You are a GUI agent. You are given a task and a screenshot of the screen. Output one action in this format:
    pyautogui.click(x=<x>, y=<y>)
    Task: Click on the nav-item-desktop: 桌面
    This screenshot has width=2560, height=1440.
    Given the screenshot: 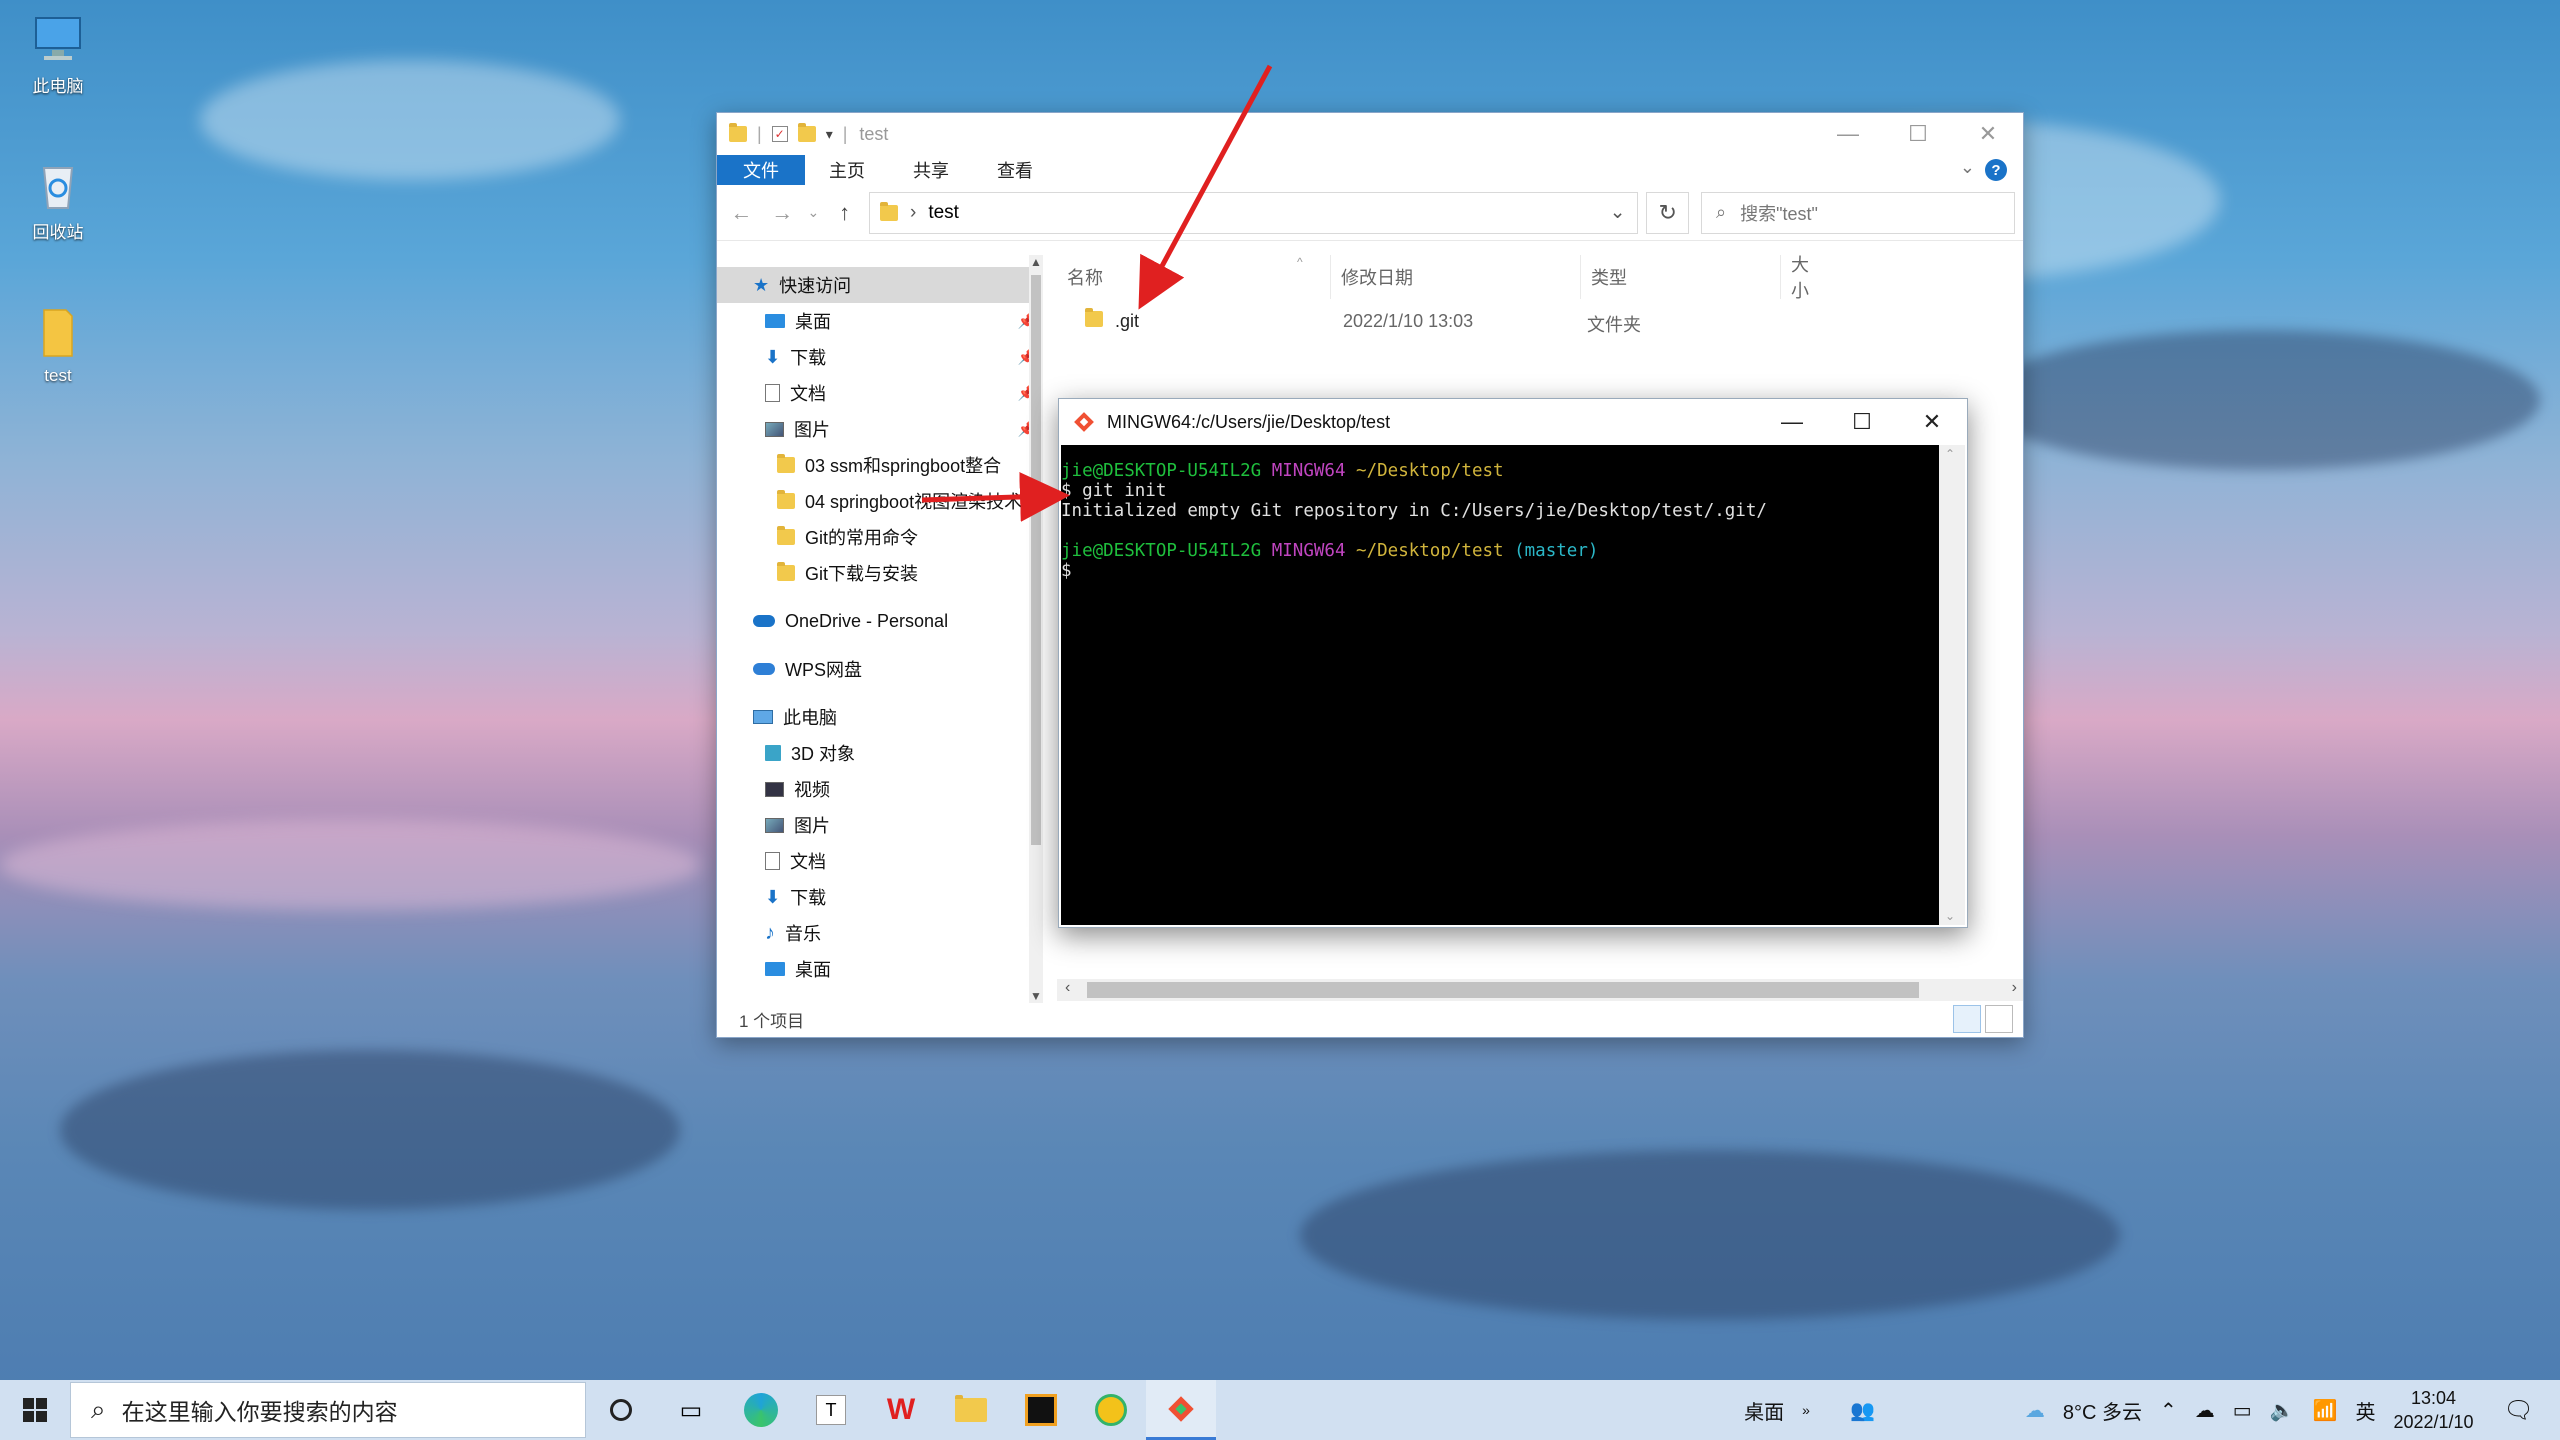 What is the action you would take?
    pyautogui.click(x=880, y=969)
    